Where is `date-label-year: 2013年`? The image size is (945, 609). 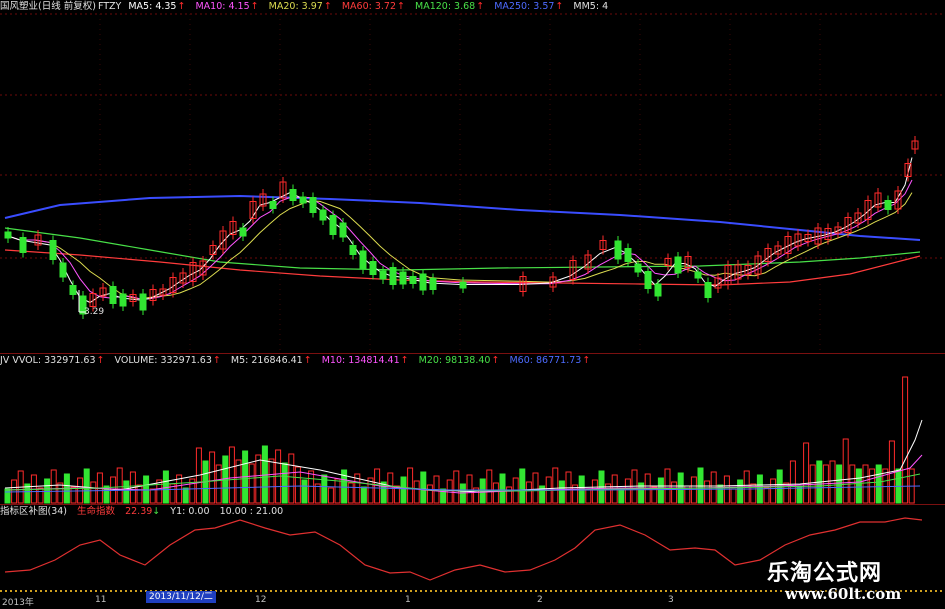 date-label-year: 2013年 is located at coordinates (18, 603).